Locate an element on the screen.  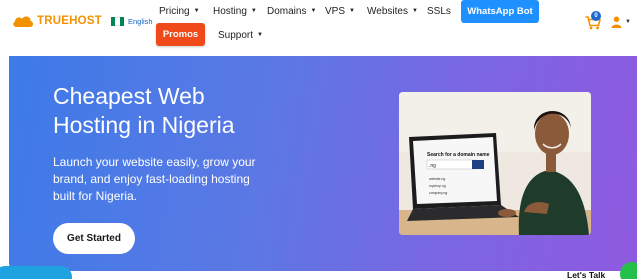
nav-label: VPS is located at coordinates (335, 11).